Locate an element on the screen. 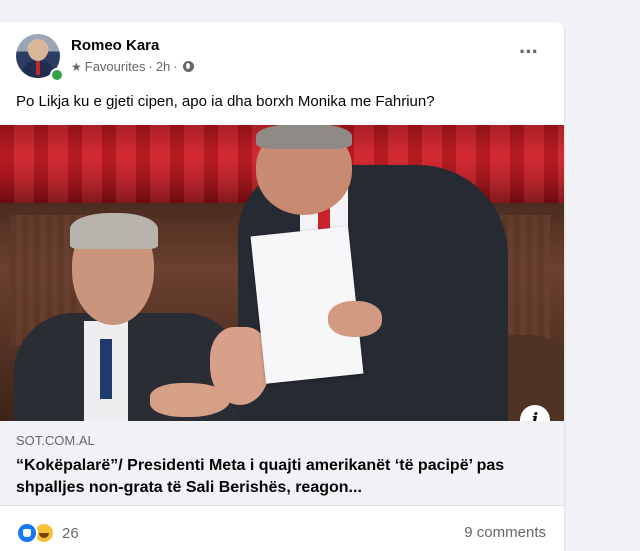 This screenshot has height=551, width=640. post-header: Romeo Kara ★ Favourites · 2h · ··· is located at coordinates (282, 58).